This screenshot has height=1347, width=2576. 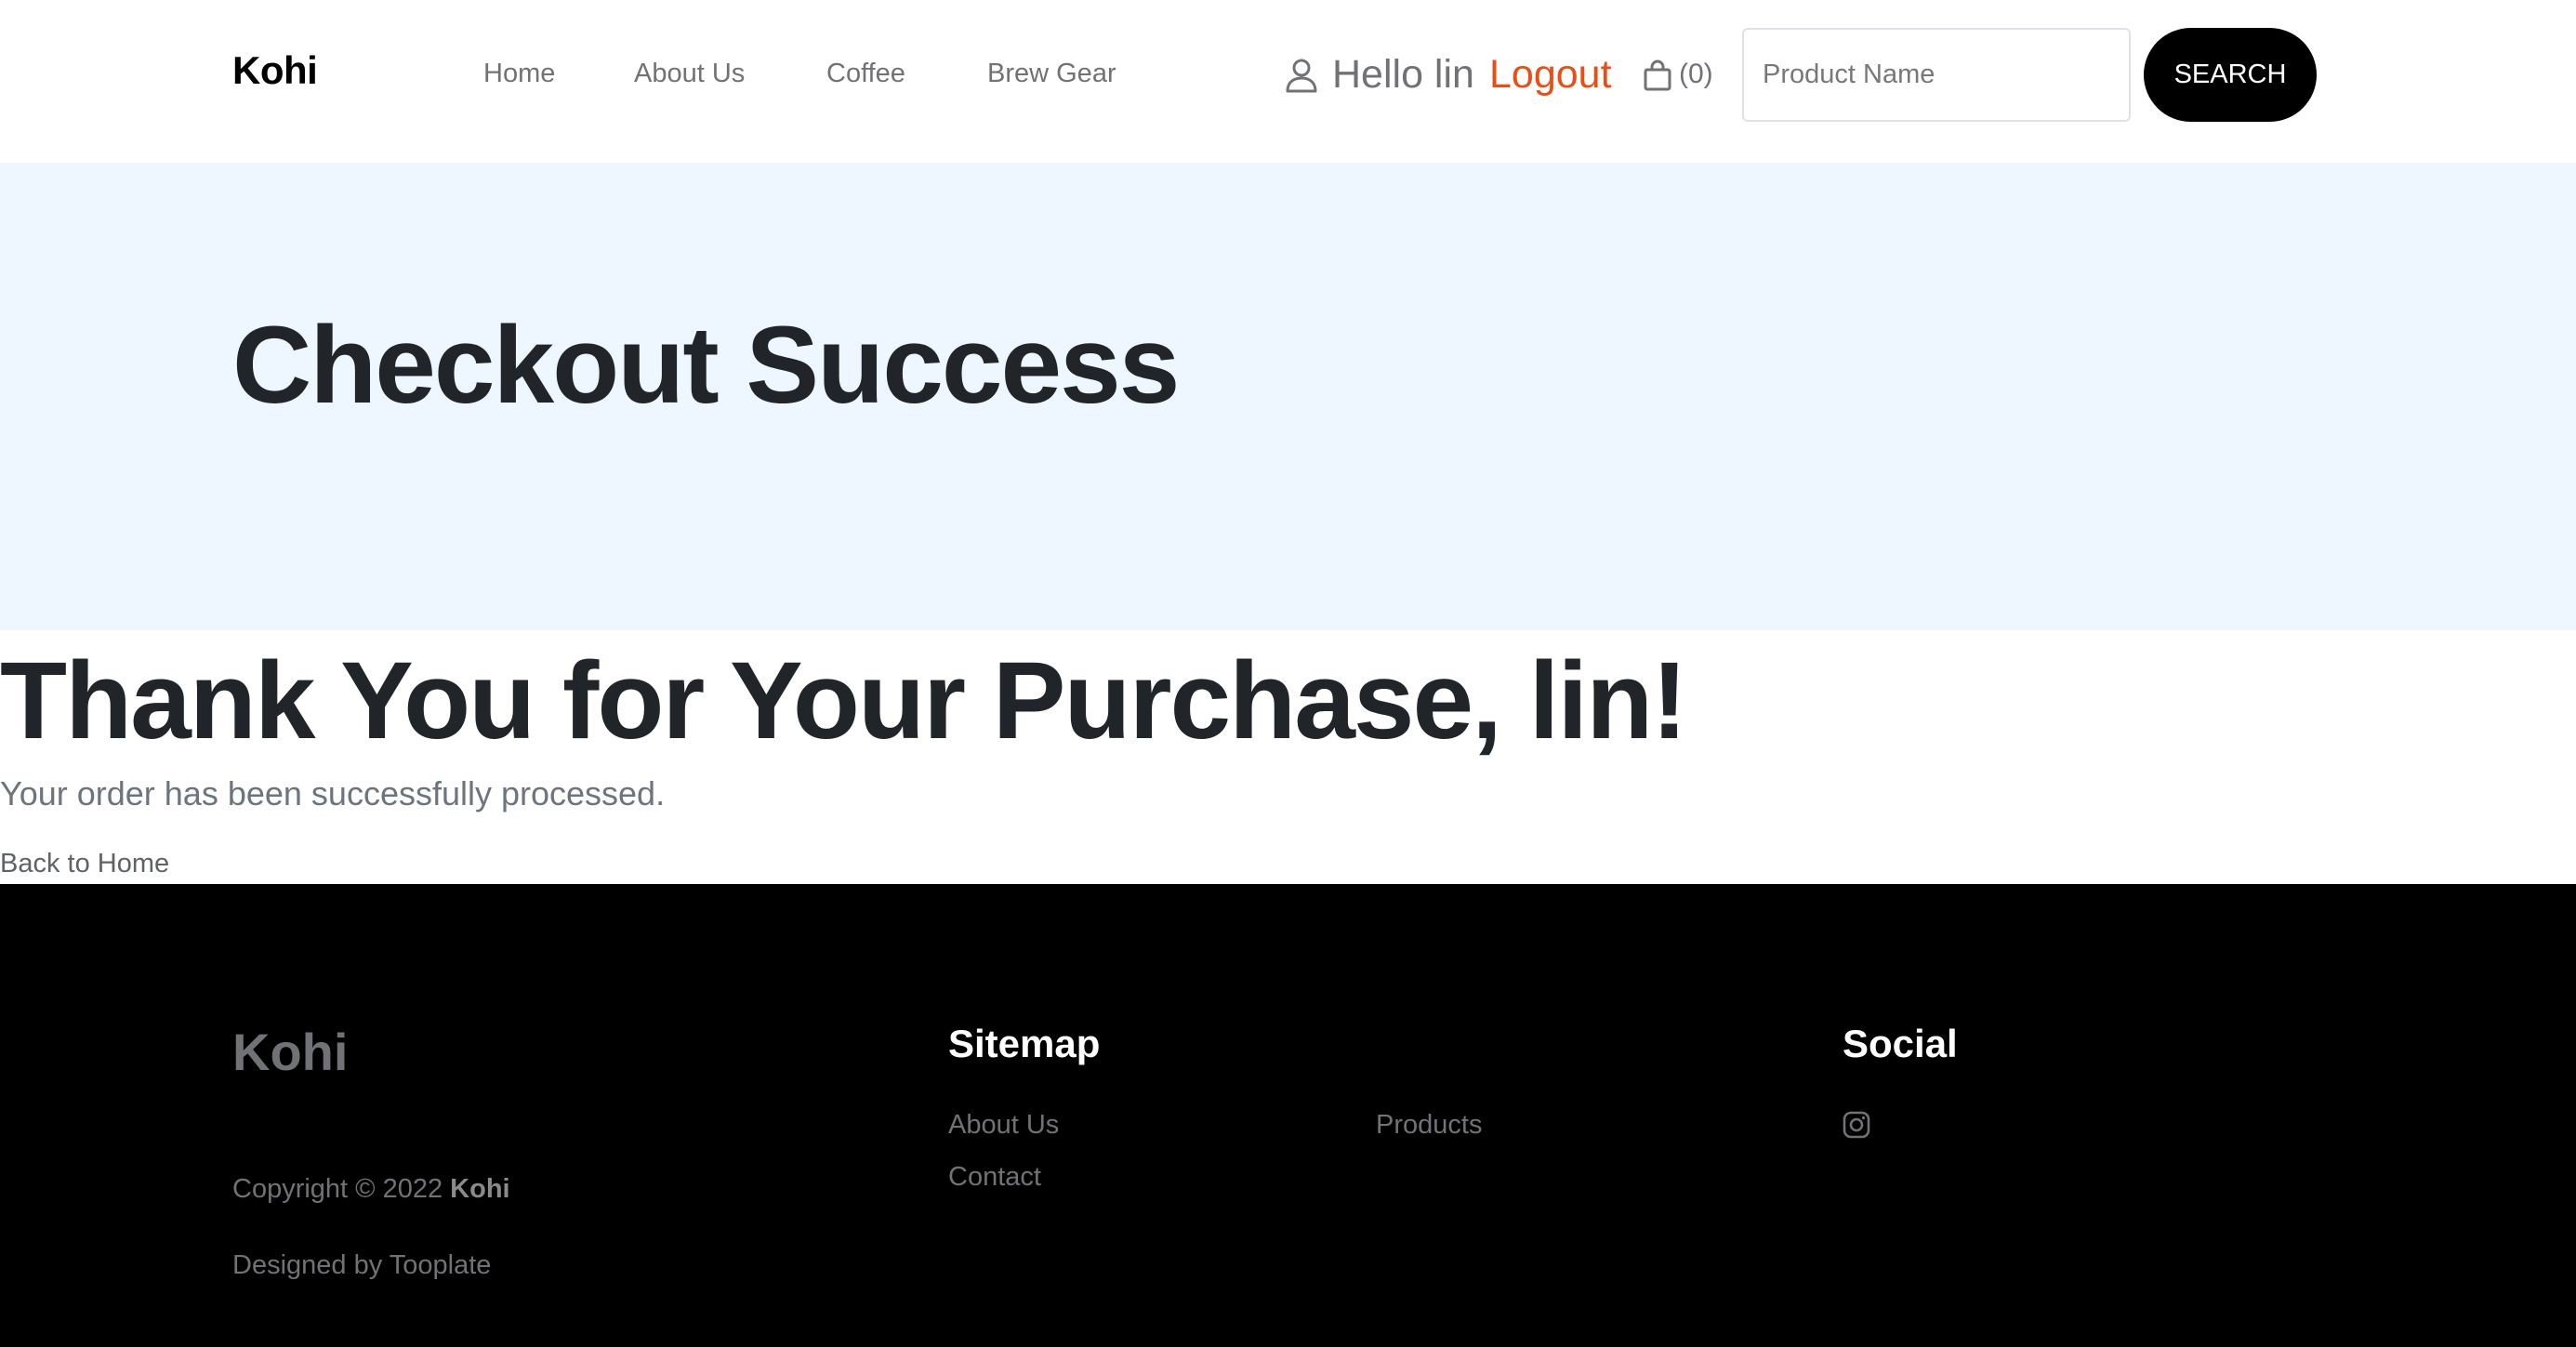 What do you see at coordinates (1550, 75) in the screenshot?
I see `logout-link: Logout` at bounding box center [1550, 75].